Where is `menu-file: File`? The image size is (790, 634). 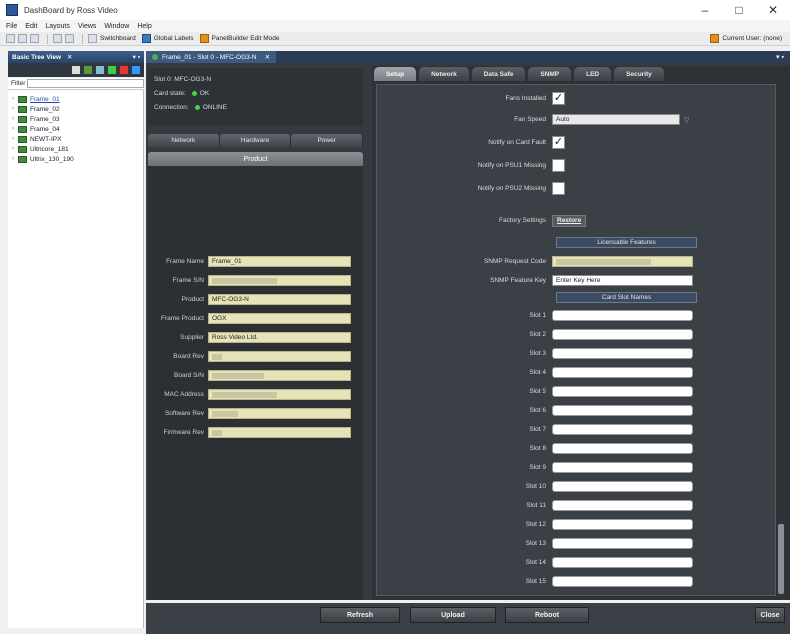 menu-file: File is located at coordinates (11, 26).